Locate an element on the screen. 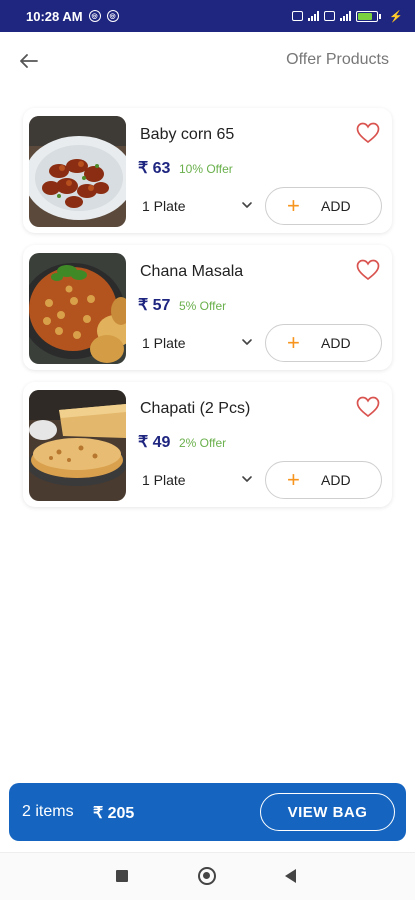 This screenshot has height=900, width=415. battery-icon is located at coordinates (369, 16).